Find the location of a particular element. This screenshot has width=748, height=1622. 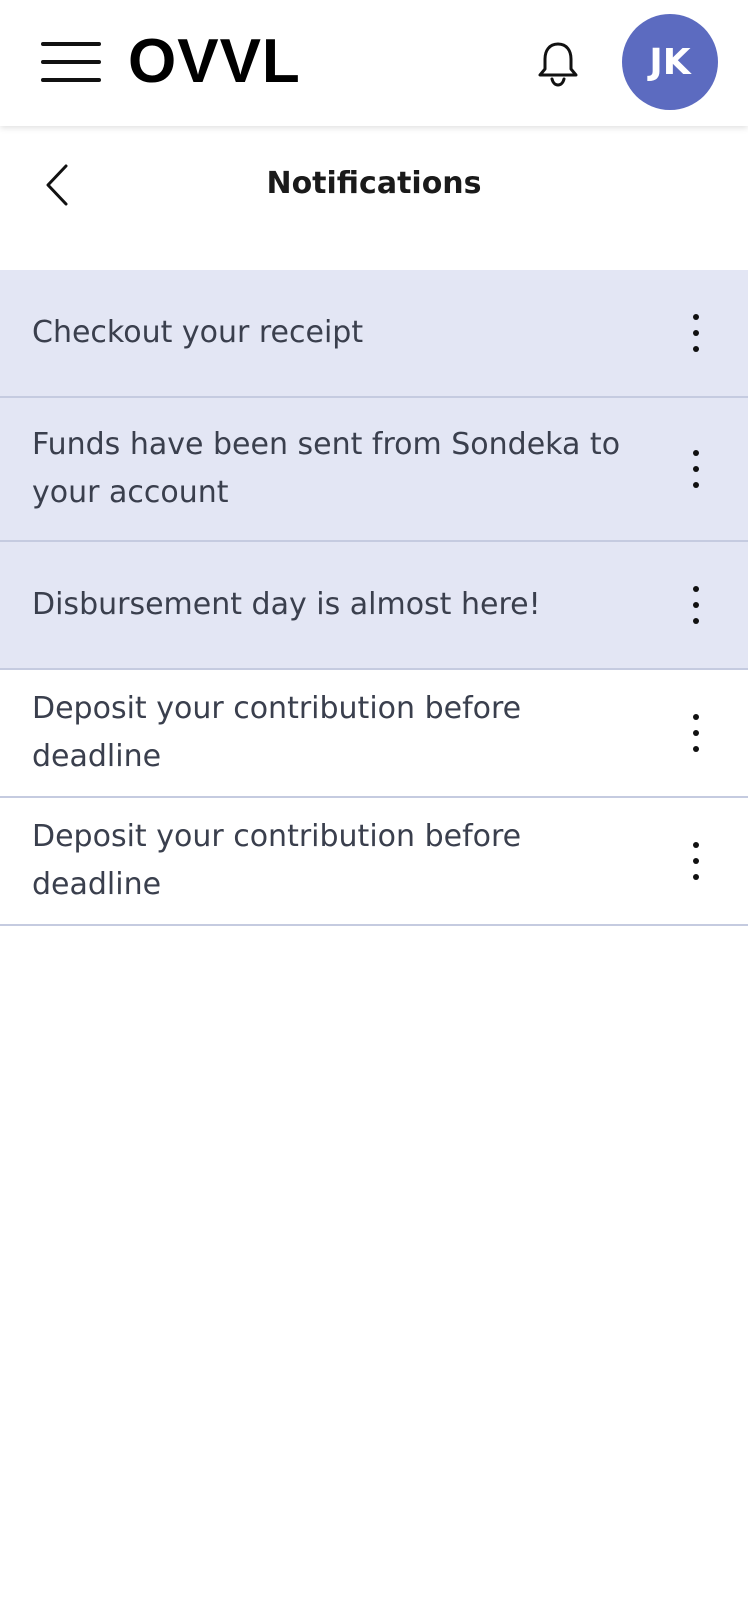

avatar: JK is located at coordinates (670, 62).